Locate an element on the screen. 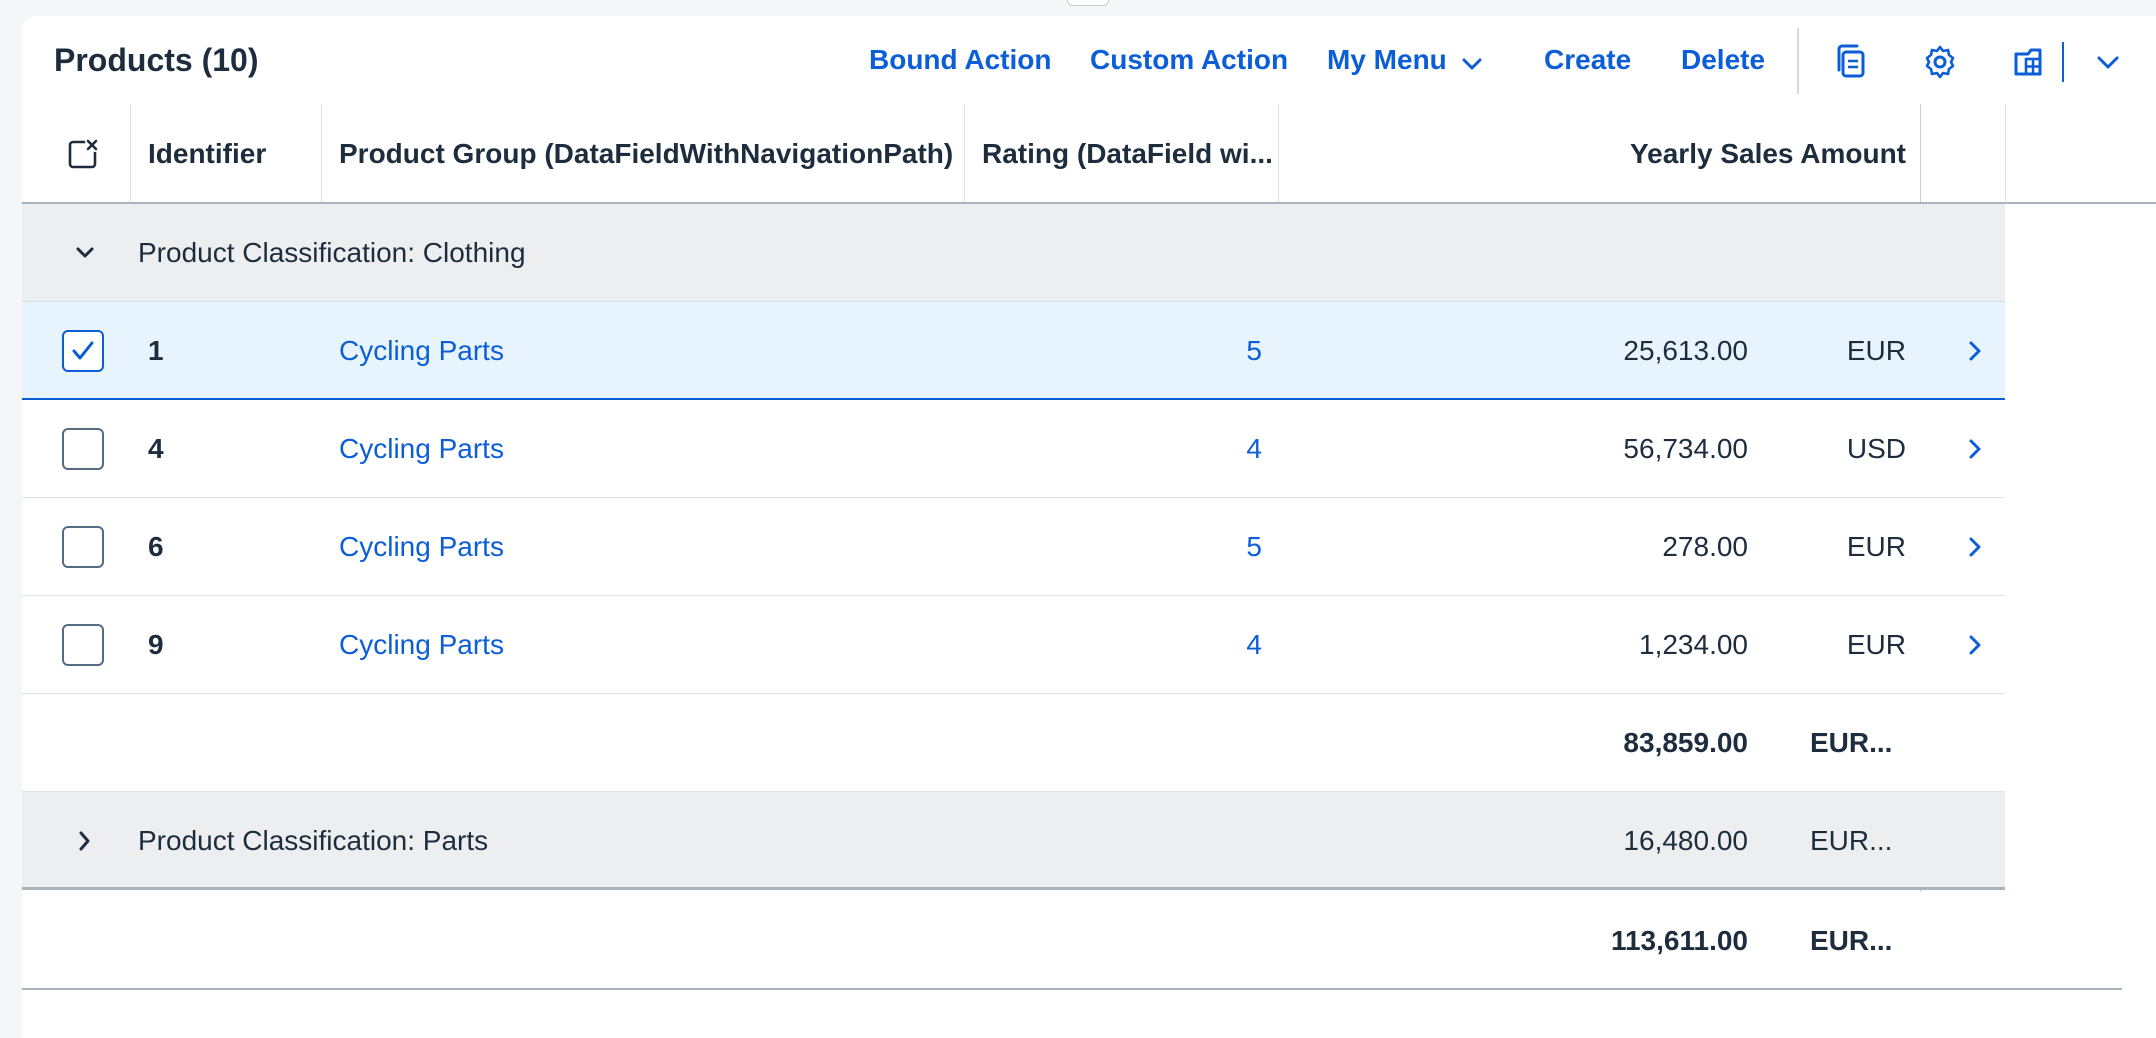 The image size is (2156, 1038). table-title: Products (10) is located at coordinates (156, 60).